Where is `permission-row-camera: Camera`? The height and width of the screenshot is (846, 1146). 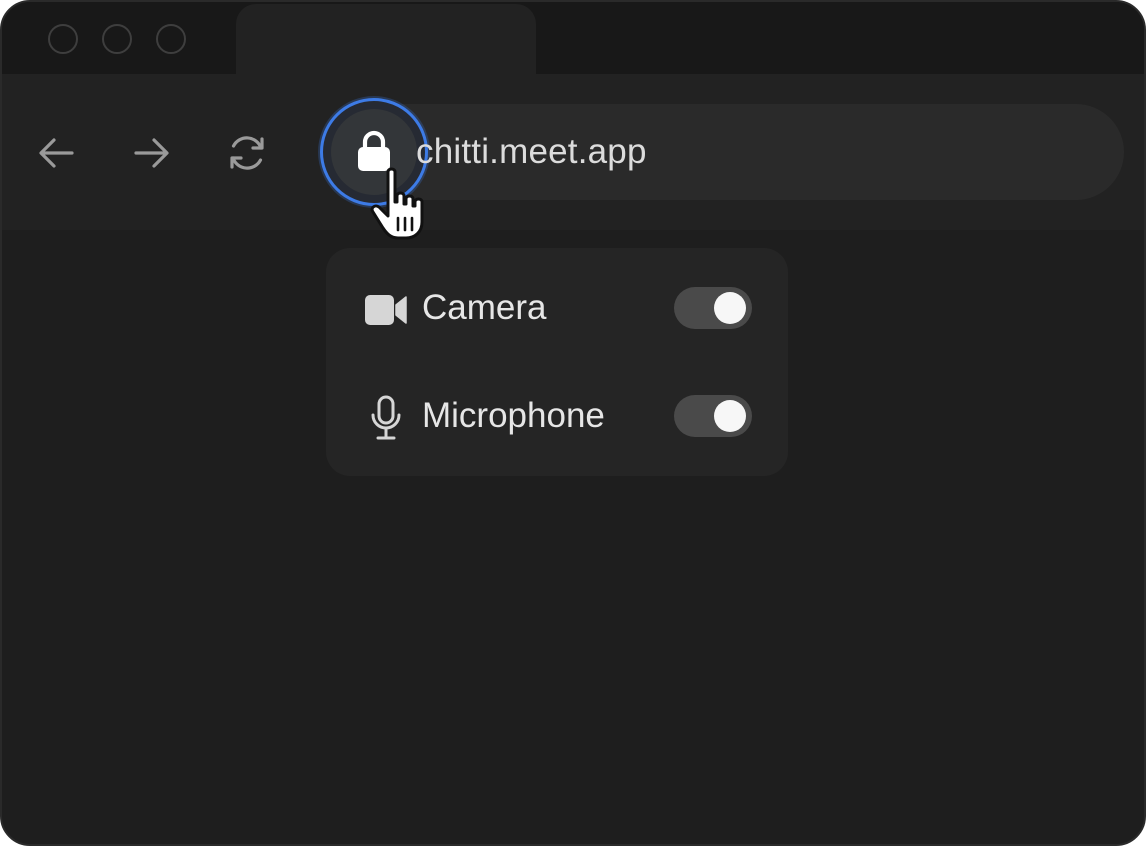 permission-row-camera: Camera is located at coordinates (557, 308).